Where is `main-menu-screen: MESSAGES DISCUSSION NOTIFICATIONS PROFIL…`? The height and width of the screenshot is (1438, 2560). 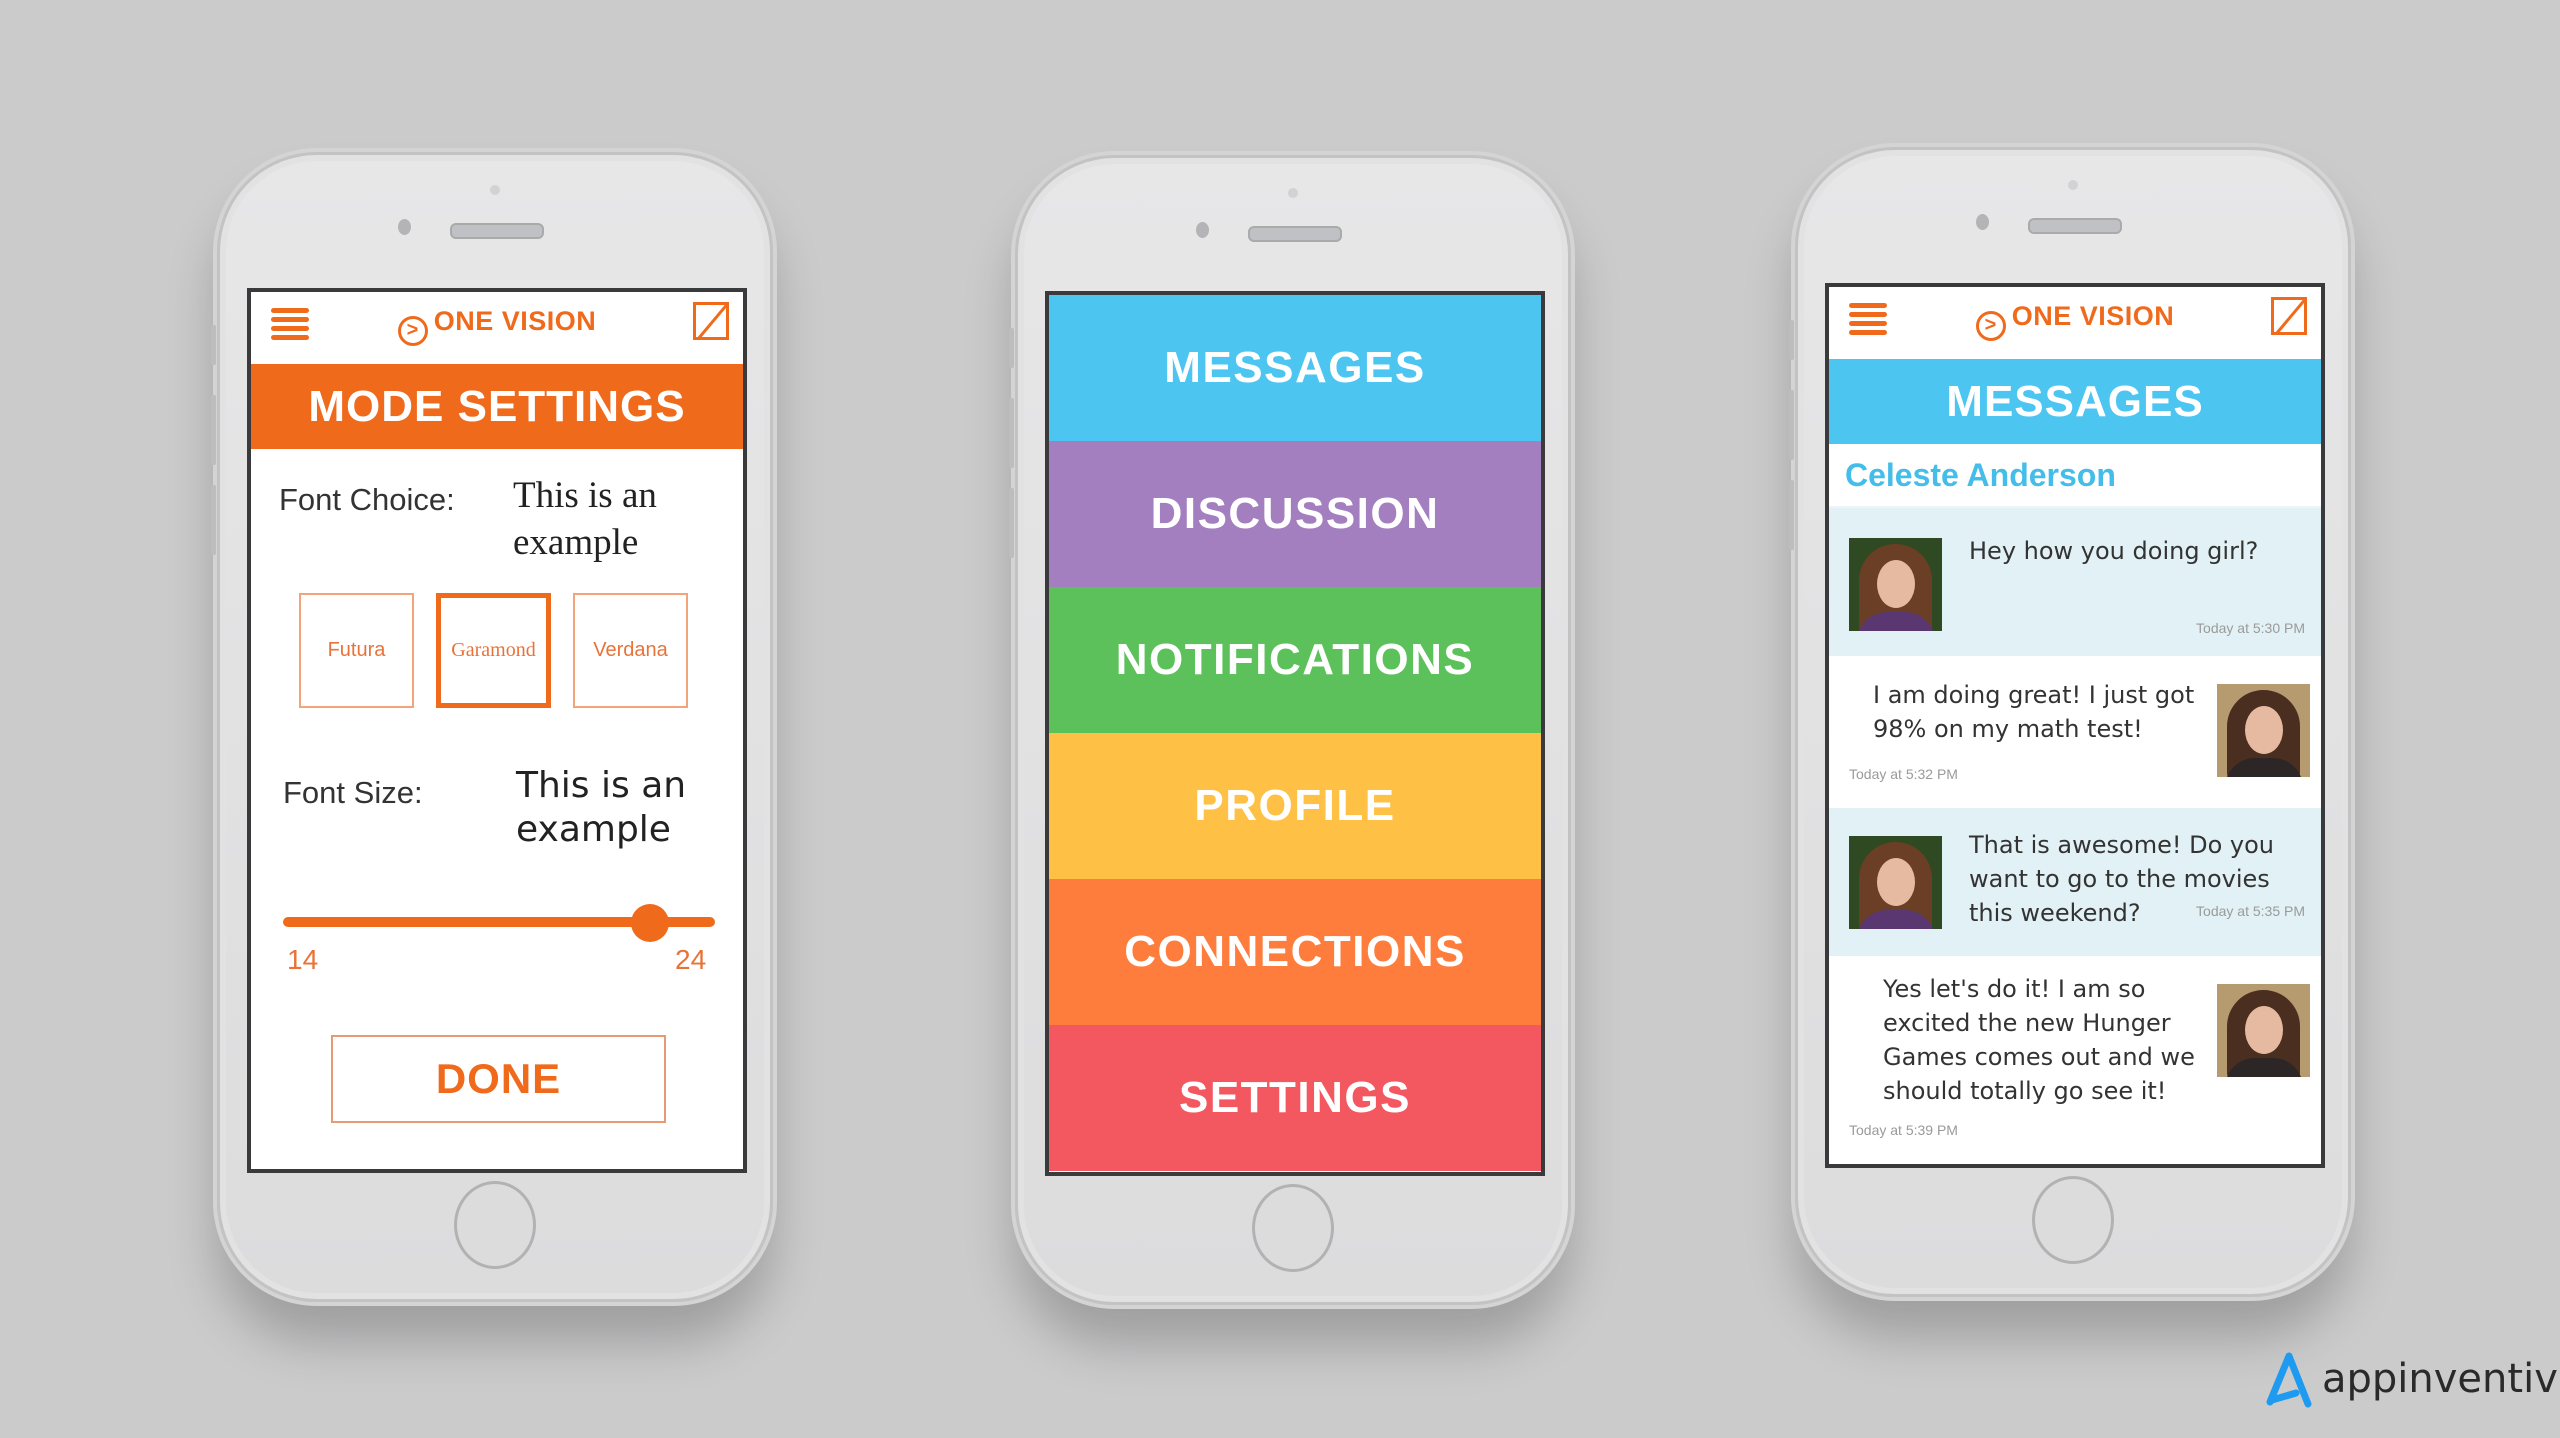
main-menu-screen: MESSAGES DISCUSSION NOTIFICATIONS PROFIL… is located at coordinates (1295, 733).